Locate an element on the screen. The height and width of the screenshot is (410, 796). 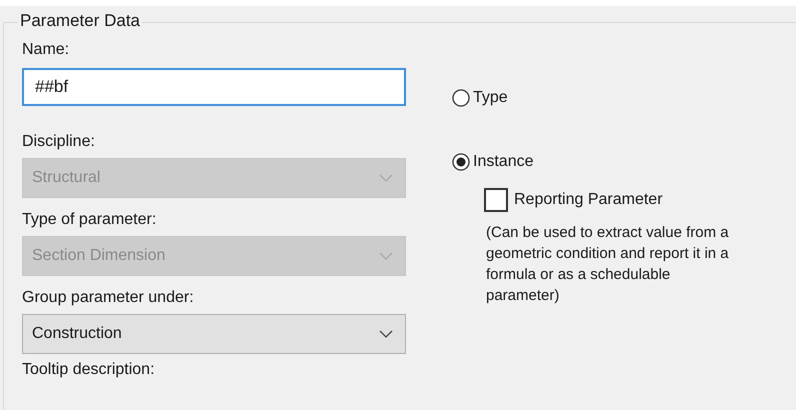
radio-label: Type is located at coordinates (490, 98).